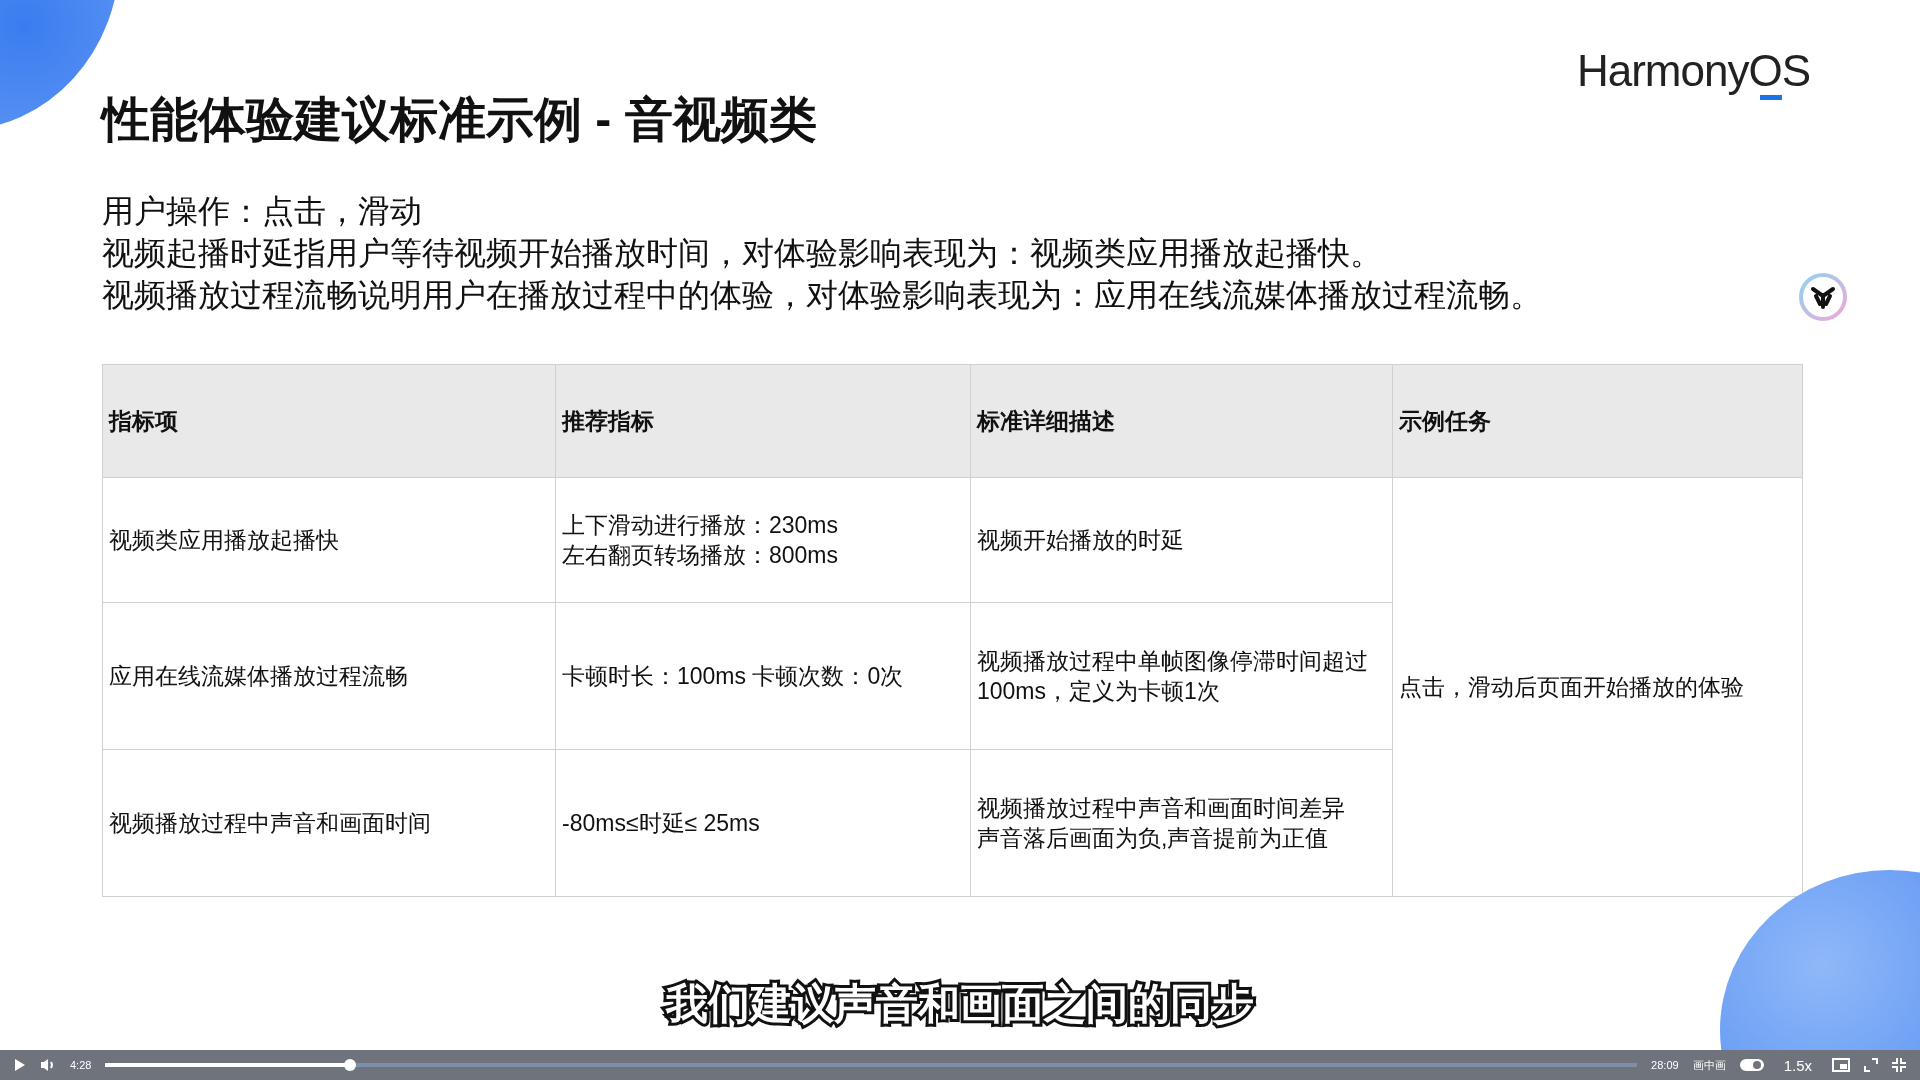 The width and height of the screenshot is (1920, 1080). What do you see at coordinates (1709, 1065) in the screenshot?
I see `pip-label: 画中画` at bounding box center [1709, 1065].